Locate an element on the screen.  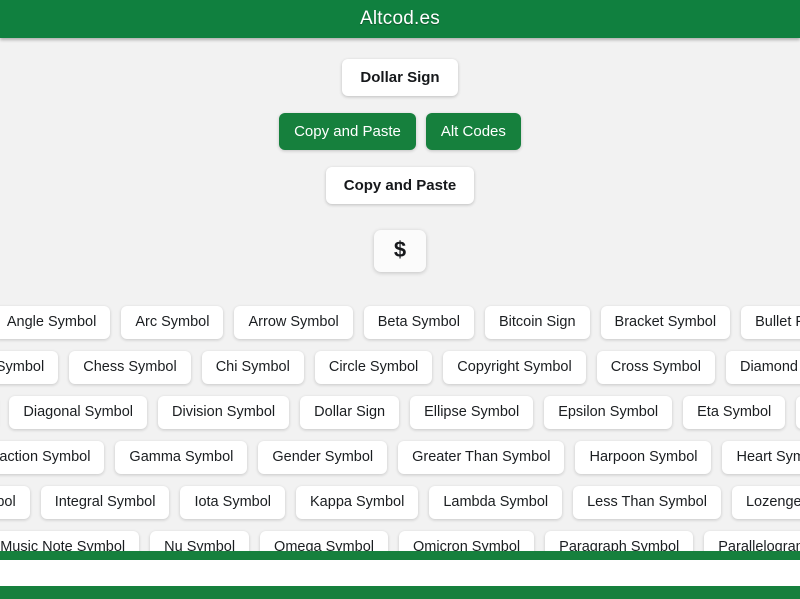
tag-item: Beta Symbol is located at coordinates (418, 322).